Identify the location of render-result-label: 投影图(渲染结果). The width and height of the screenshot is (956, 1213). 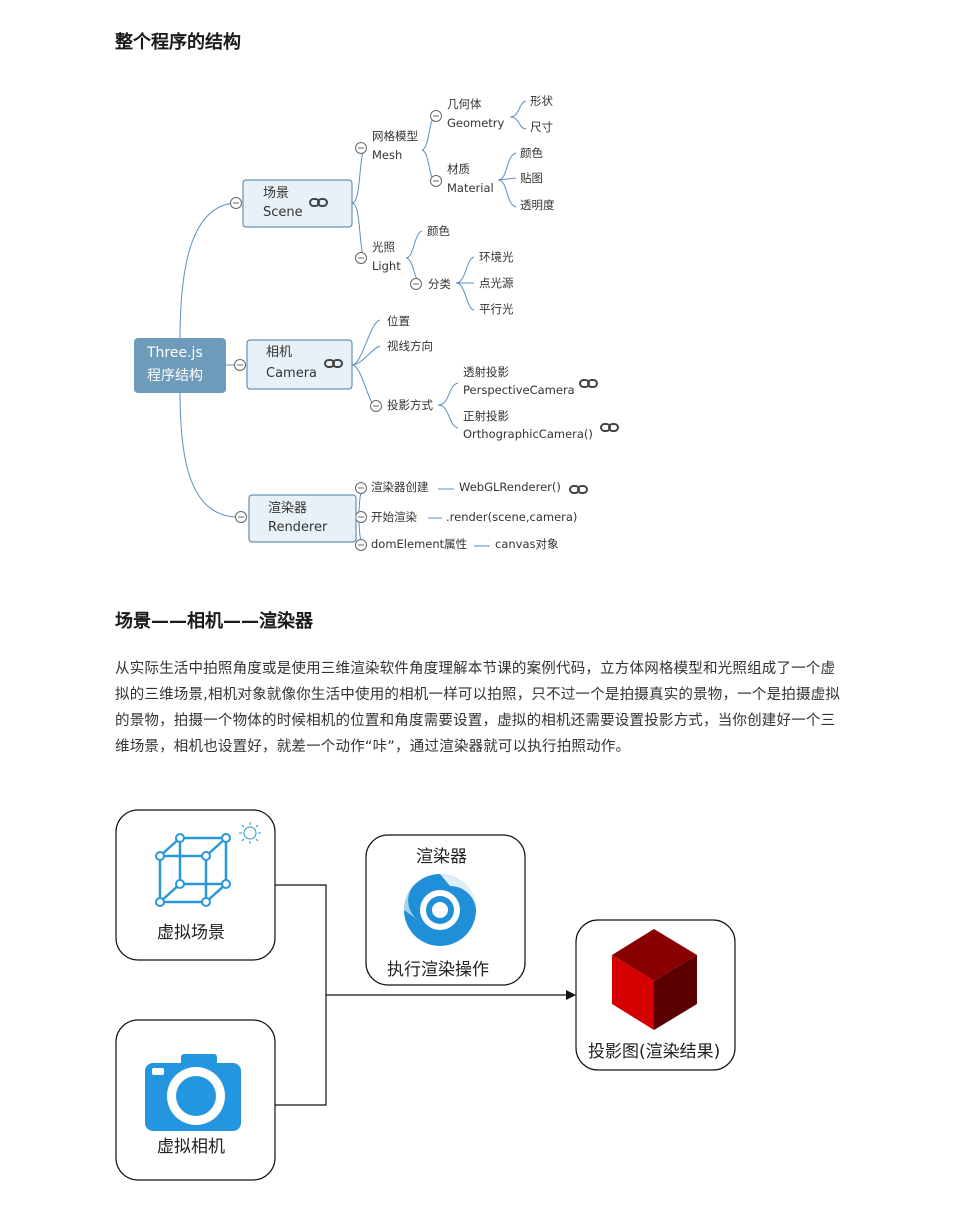
(654, 1052).